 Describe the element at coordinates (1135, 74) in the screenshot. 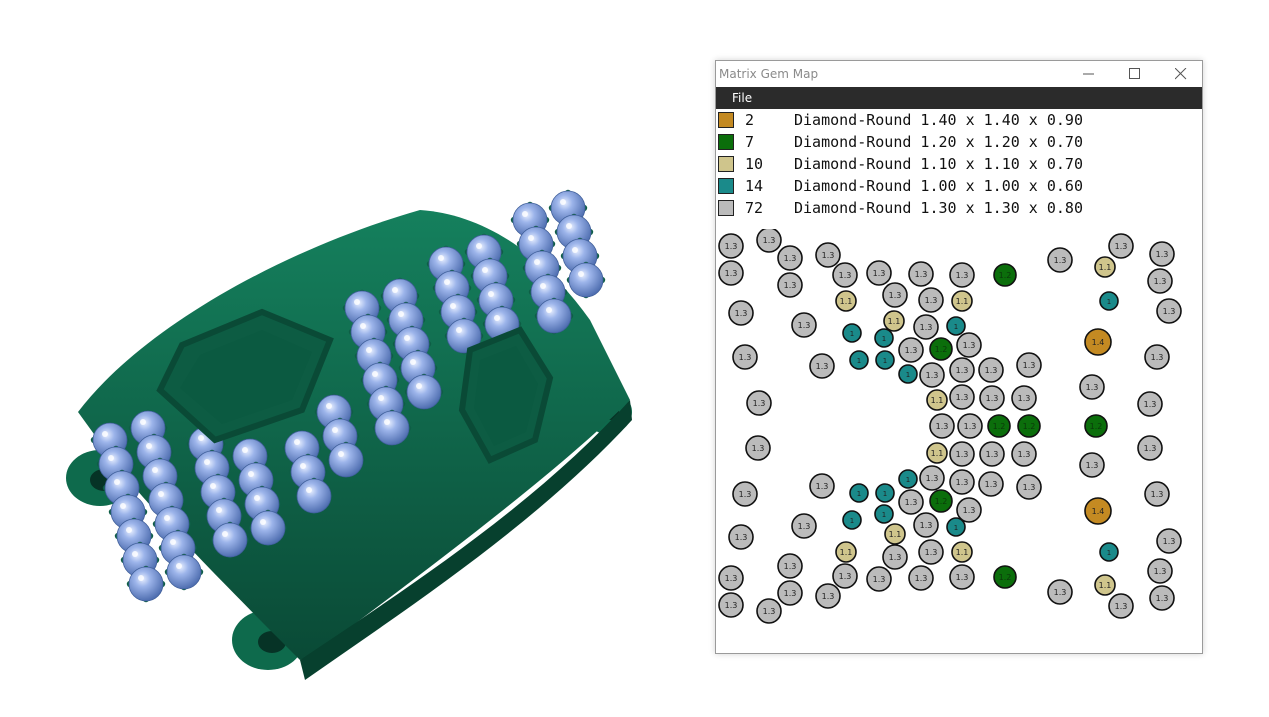

I see `maximize-button` at that location.